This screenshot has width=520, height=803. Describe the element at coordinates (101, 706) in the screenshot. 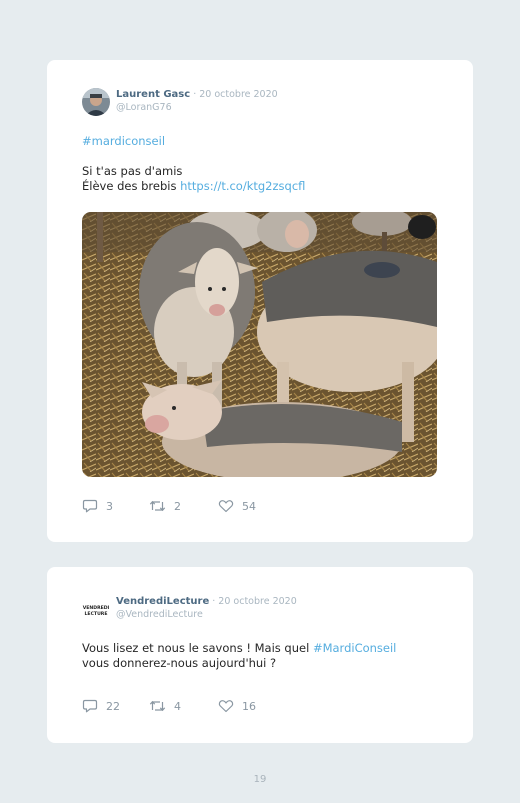

I see `reply-action: 22` at that location.